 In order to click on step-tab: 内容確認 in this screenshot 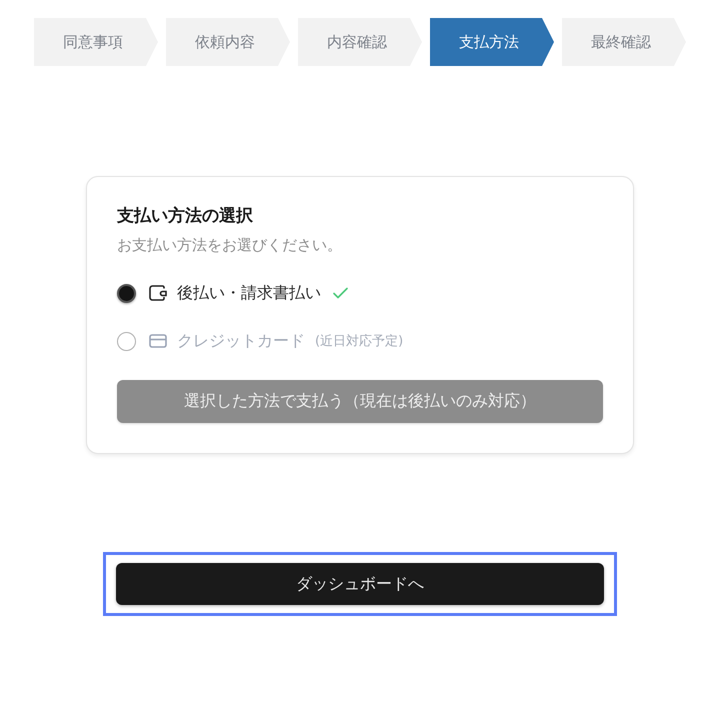, I will do `click(360, 42)`.